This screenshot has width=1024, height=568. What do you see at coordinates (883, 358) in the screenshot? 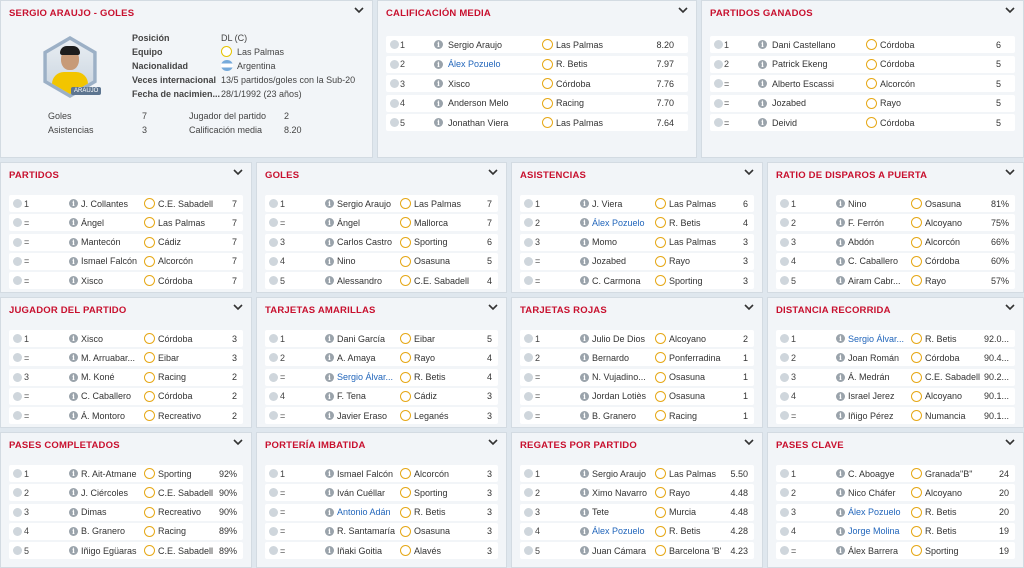
I see `player-name: Joan Román` at bounding box center [883, 358].